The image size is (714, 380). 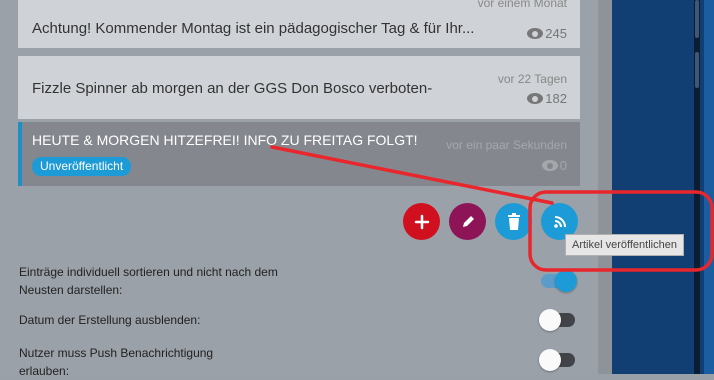 I want to click on article-time: vor ein paar Sekunden, so click(x=506, y=145).